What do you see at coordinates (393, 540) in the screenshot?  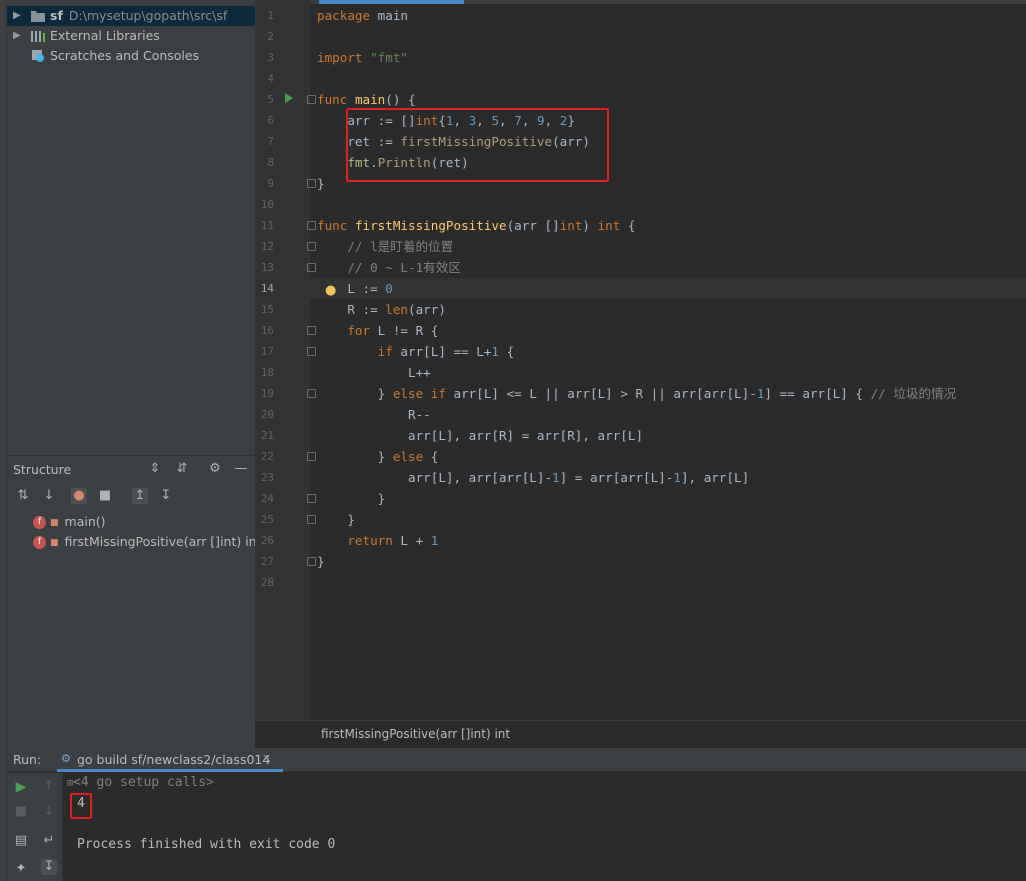 I see `code-text: return L + 1` at bounding box center [393, 540].